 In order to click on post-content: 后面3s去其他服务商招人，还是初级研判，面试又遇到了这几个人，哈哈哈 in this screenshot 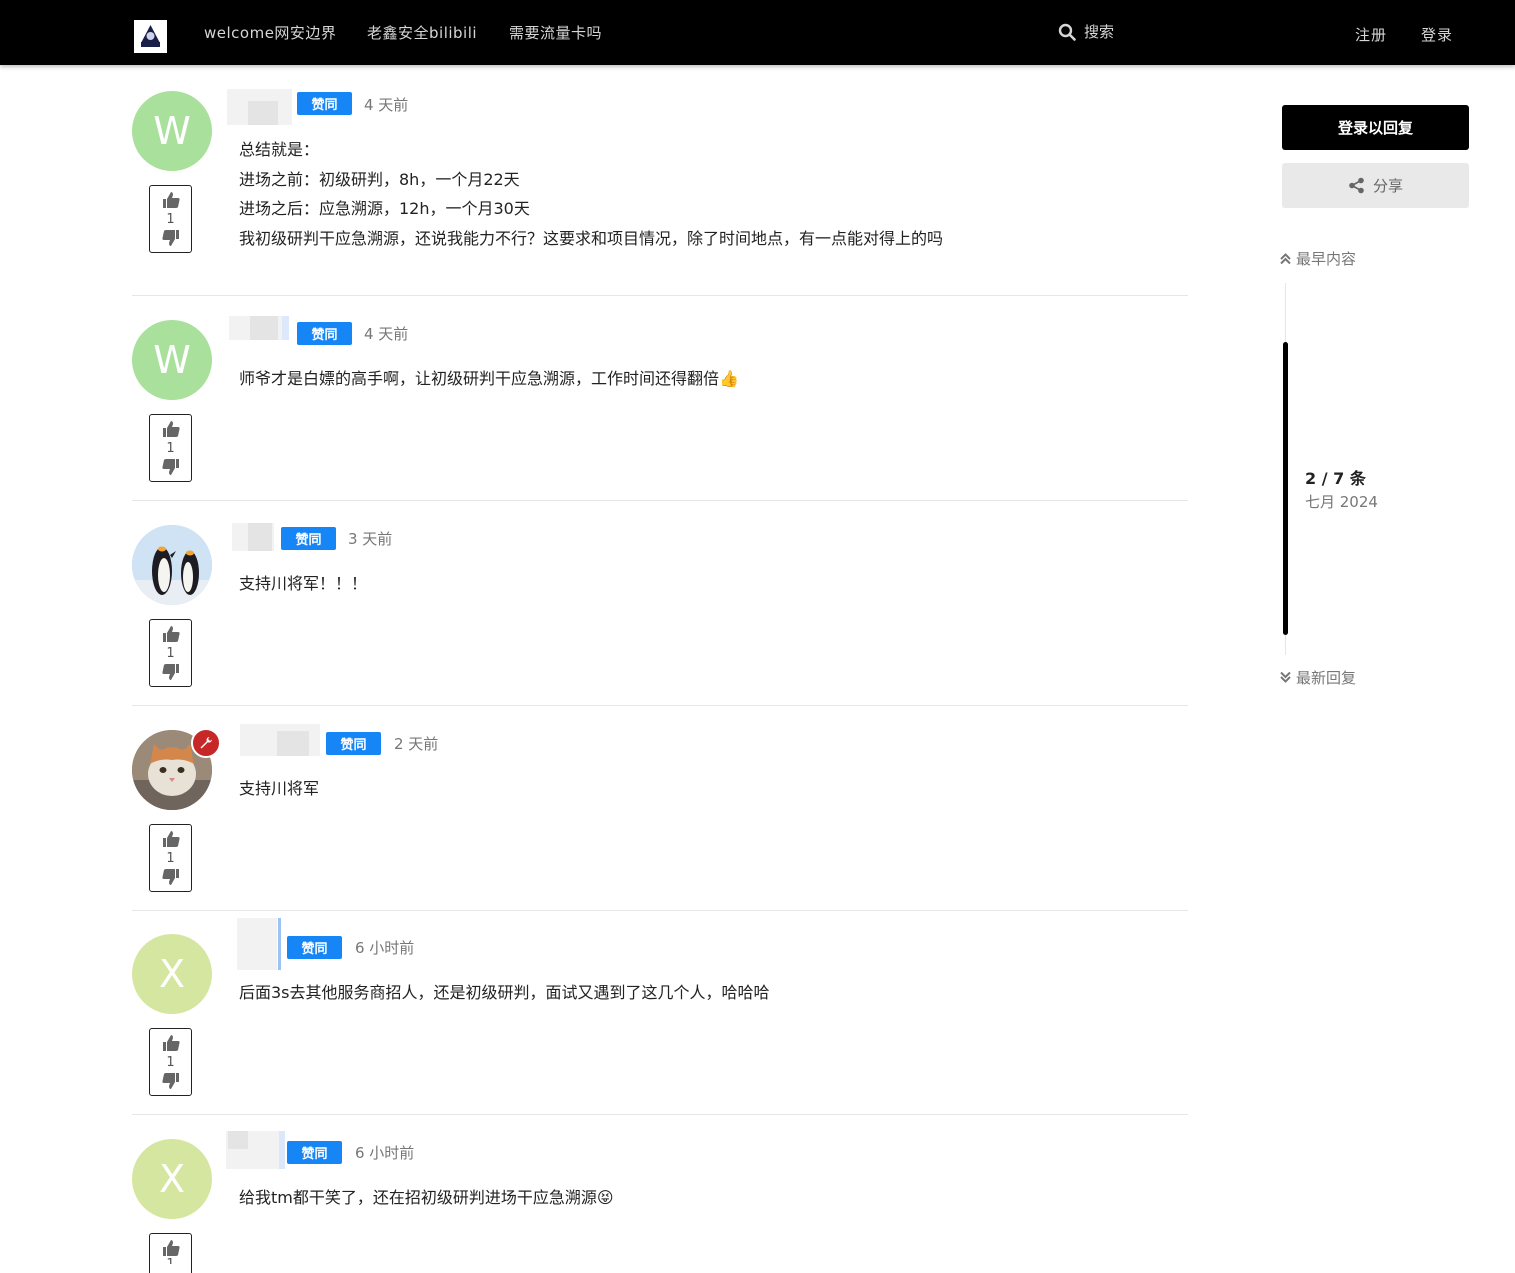, I will do `click(504, 993)`.